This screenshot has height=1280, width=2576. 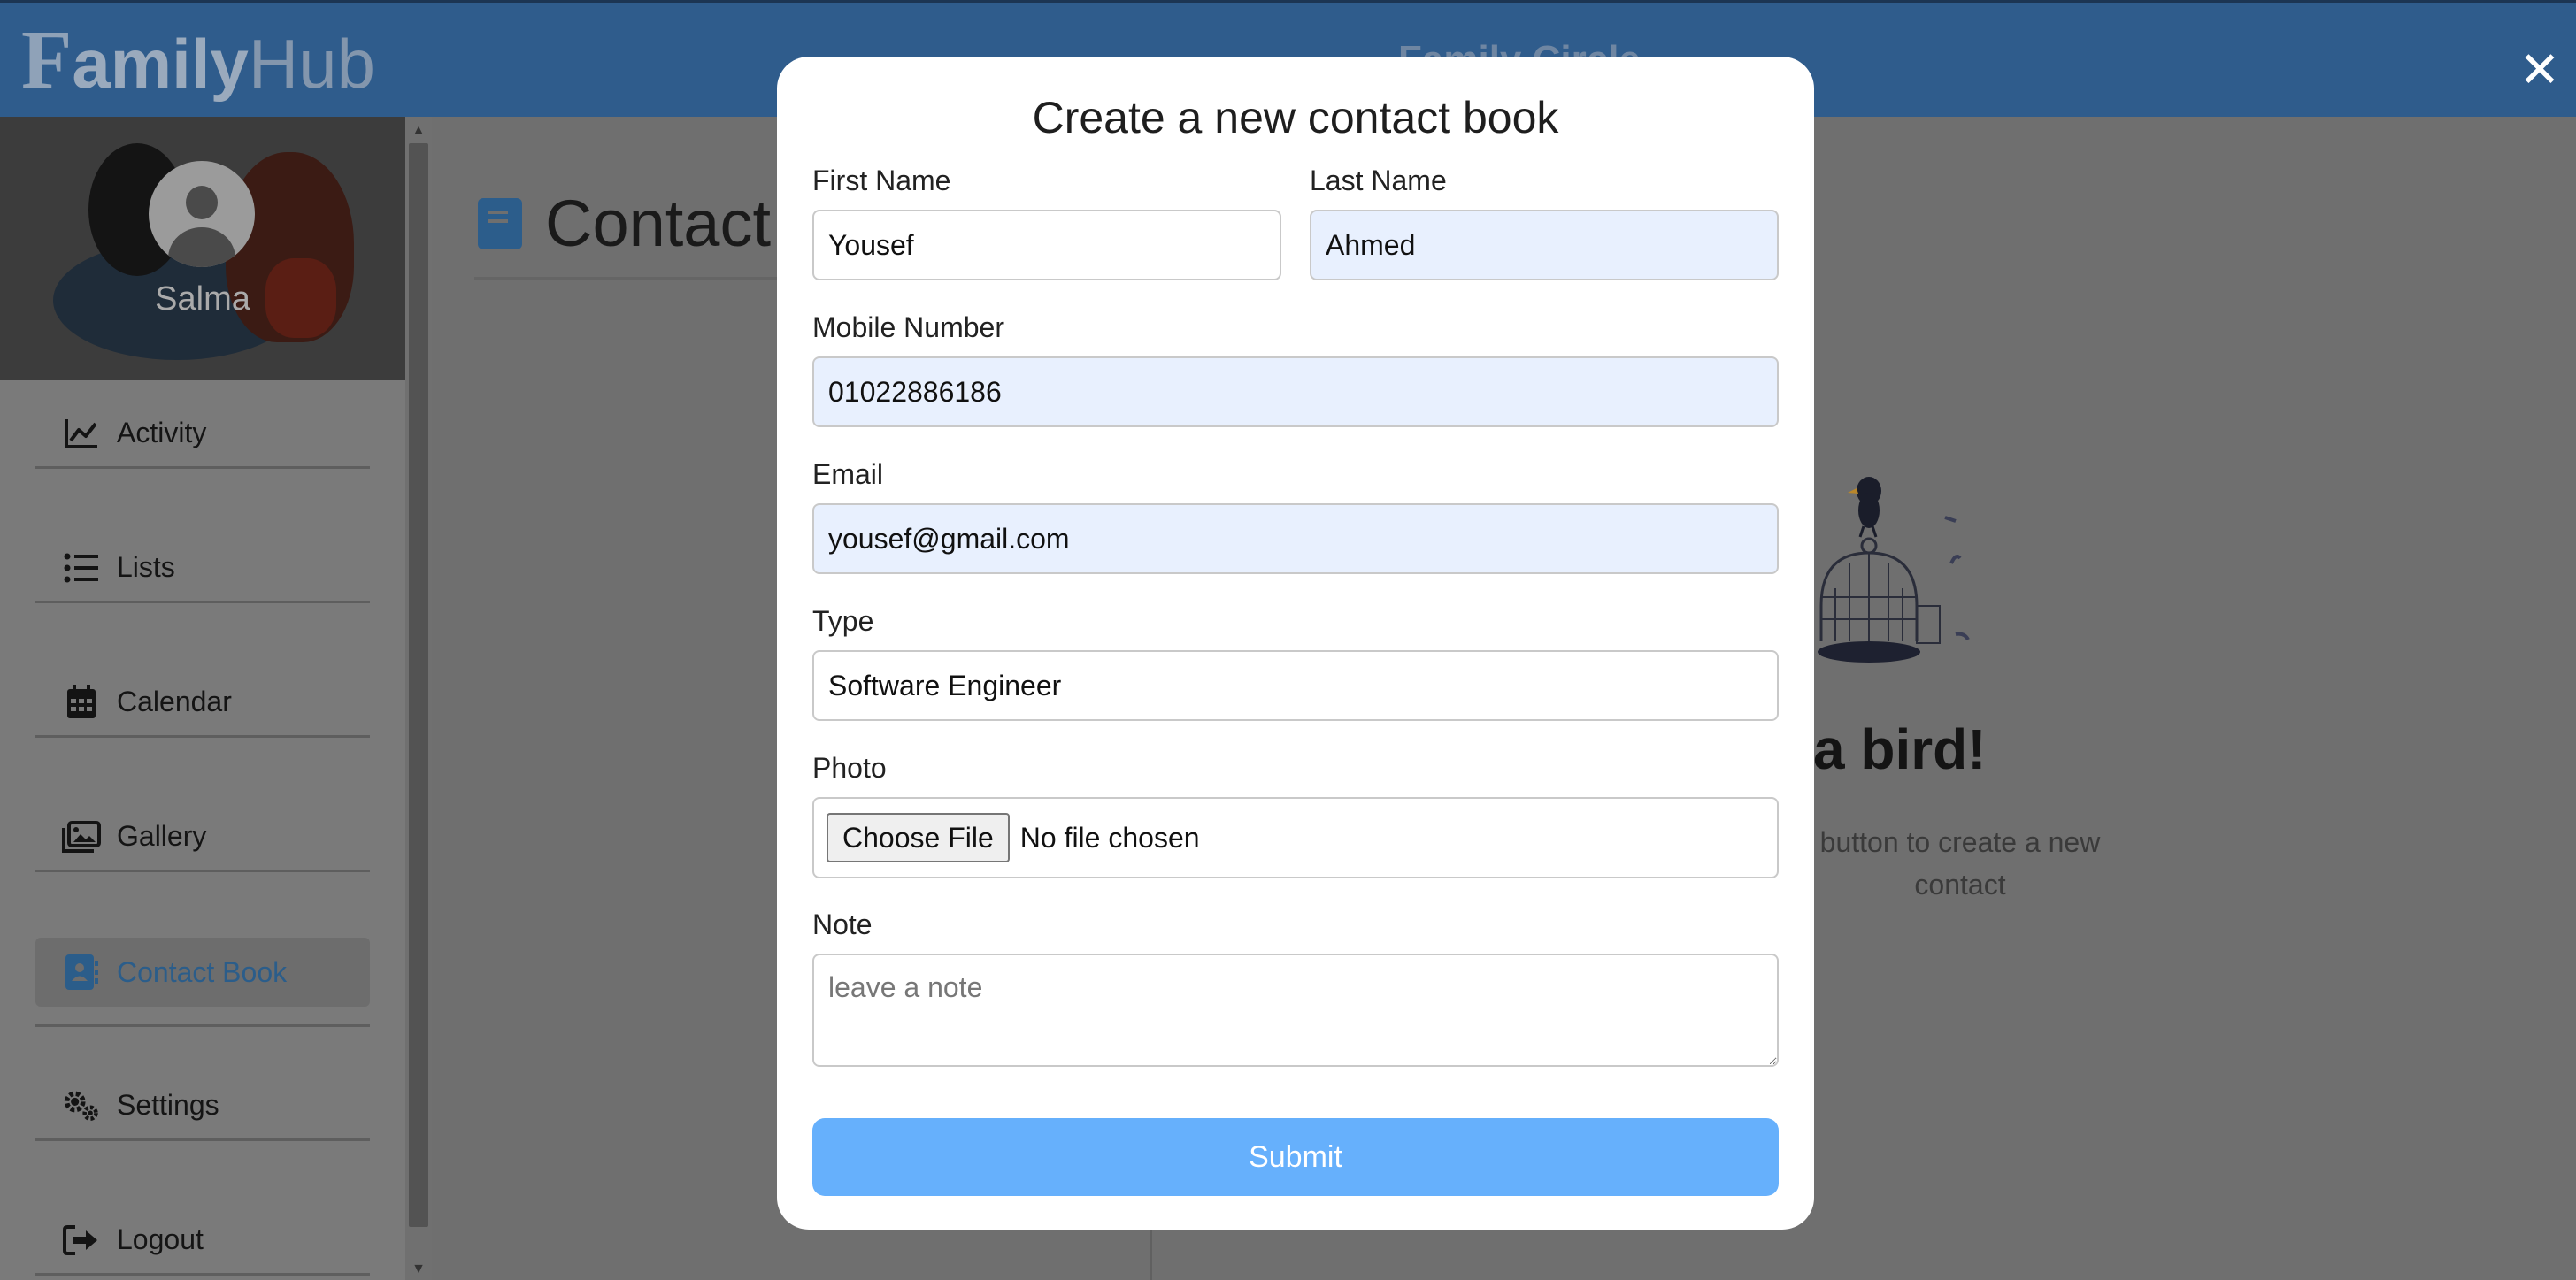 I want to click on last-name-input, so click(x=1544, y=245).